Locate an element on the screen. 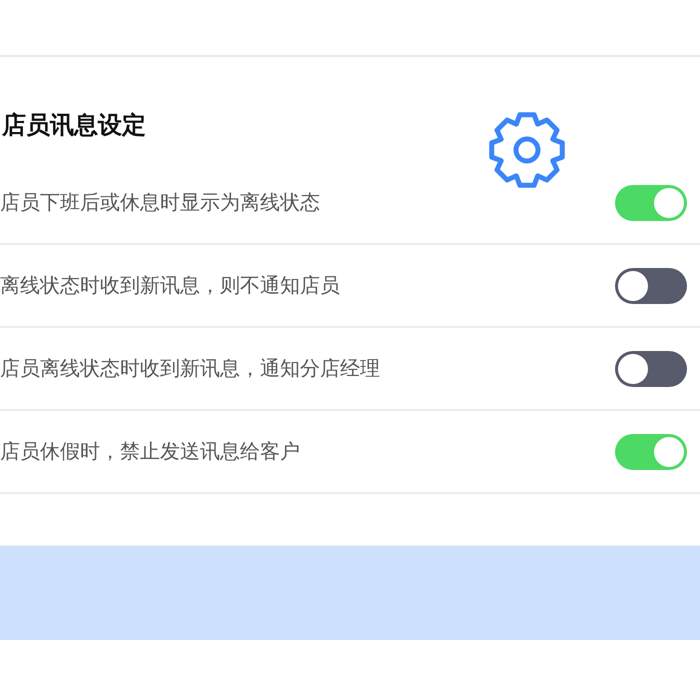 This screenshot has width=700, height=700. setting-label: 店员休假时，禁止发送讯息给客户 is located at coordinates (150, 451).